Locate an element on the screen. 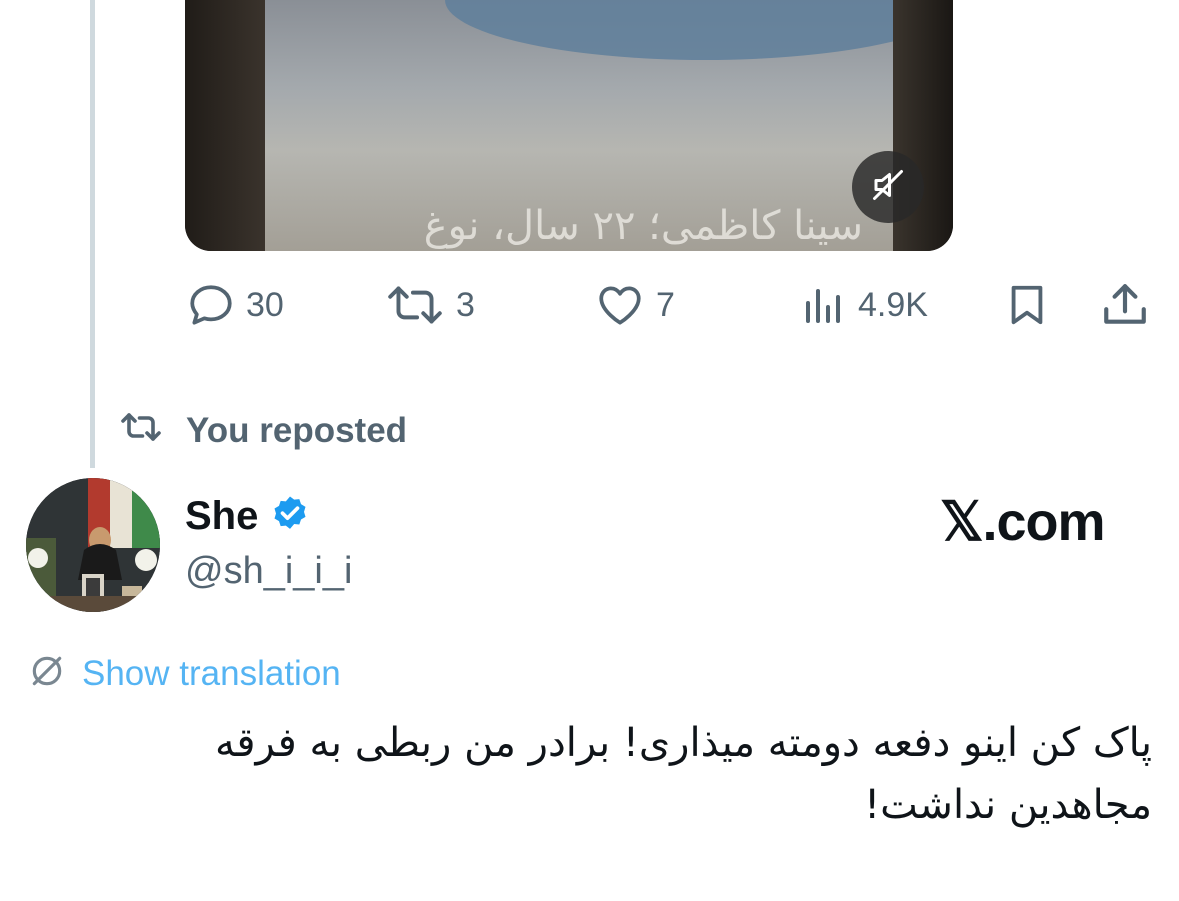 This screenshot has height=901, width=1179. reply-count: 30 is located at coordinates (265, 304).